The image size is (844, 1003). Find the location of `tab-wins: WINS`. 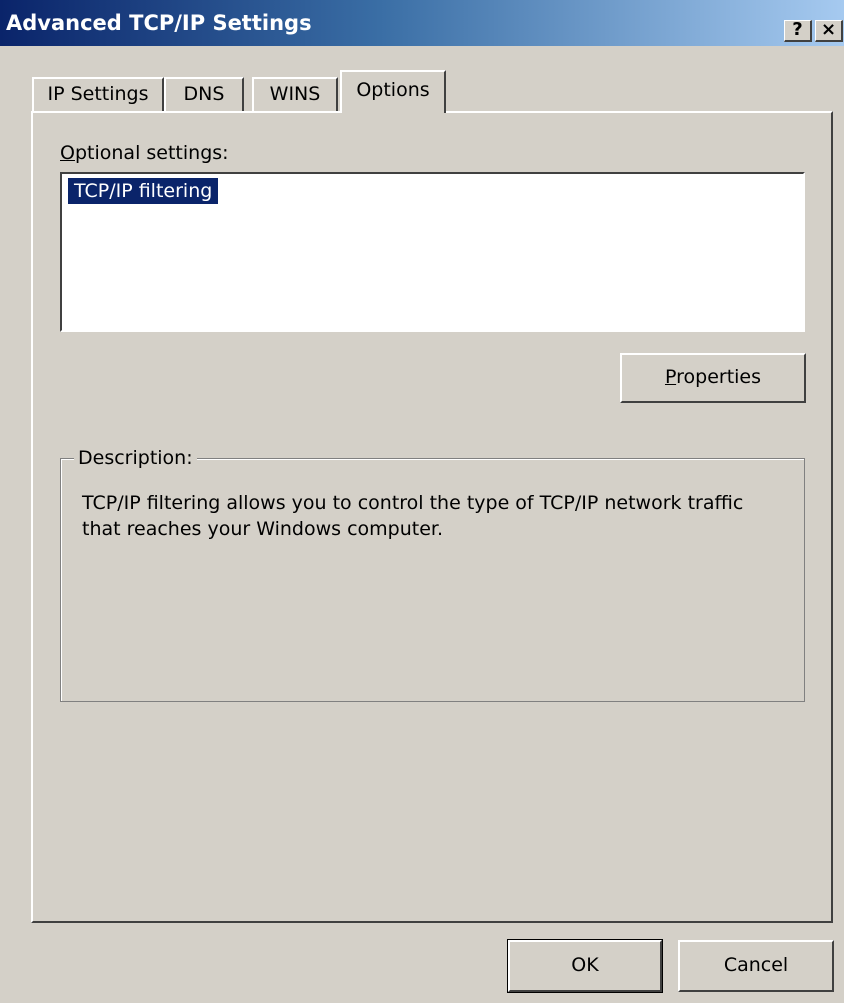

tab-wins: WINS is located at coordinates (295, 94).